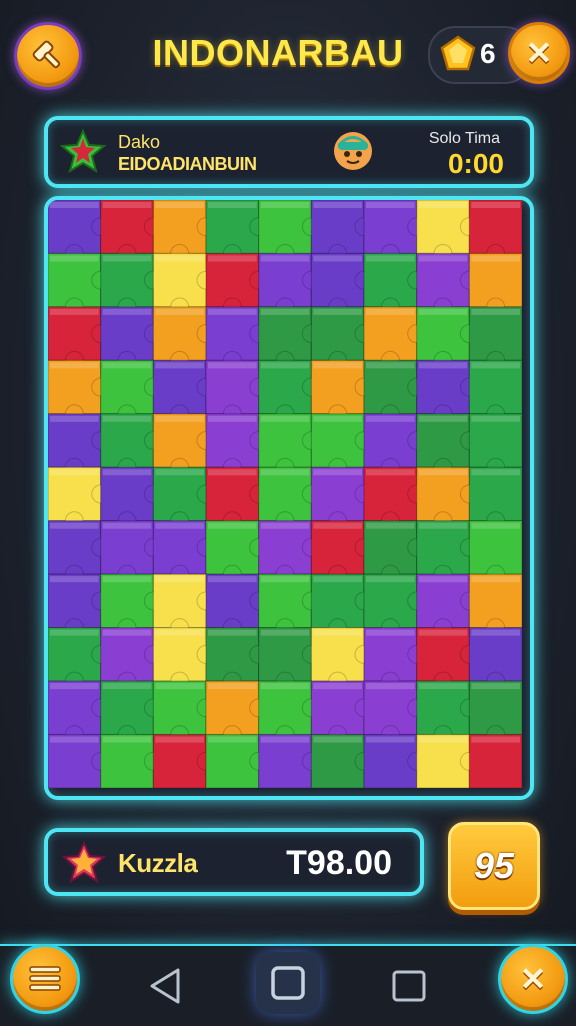 Image resolution: width=576 pixels, height=1026 pixels. What do you see at coordinates (458, 53) in the screenshot?
I see `gem-icon` at bounding box center [458, 53].